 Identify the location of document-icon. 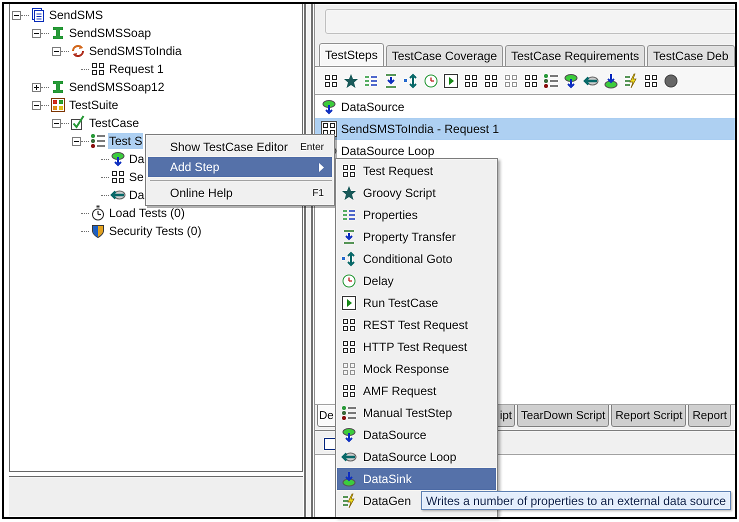
(38, 15).